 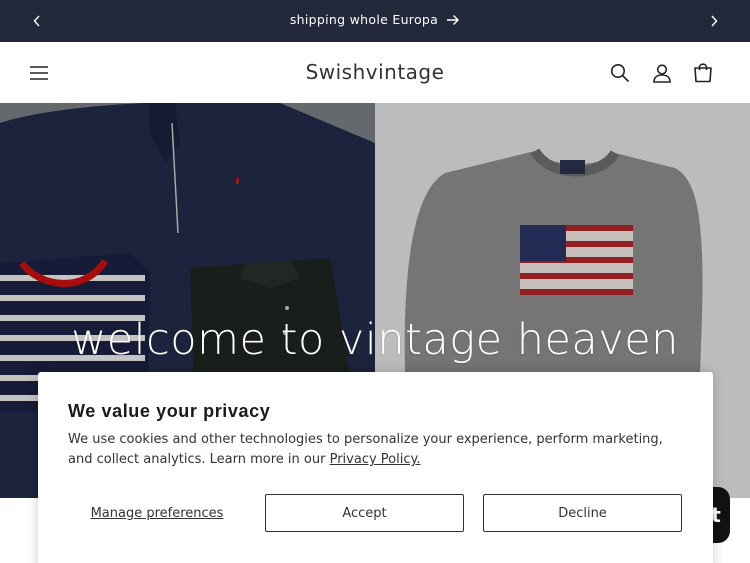 I want to click on announcement-message: shipping whole Europa, so click(x=375, y=19).